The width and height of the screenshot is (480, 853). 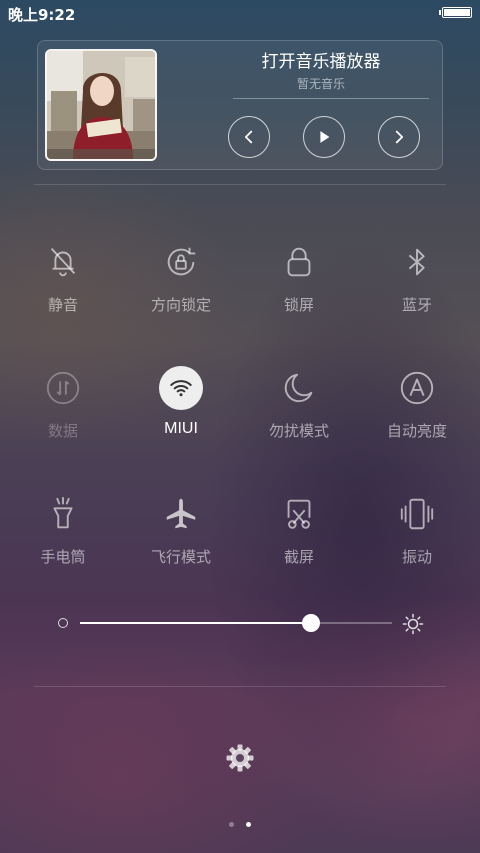 I want to click on settings-gear-icon, so click(x=240, y=758).